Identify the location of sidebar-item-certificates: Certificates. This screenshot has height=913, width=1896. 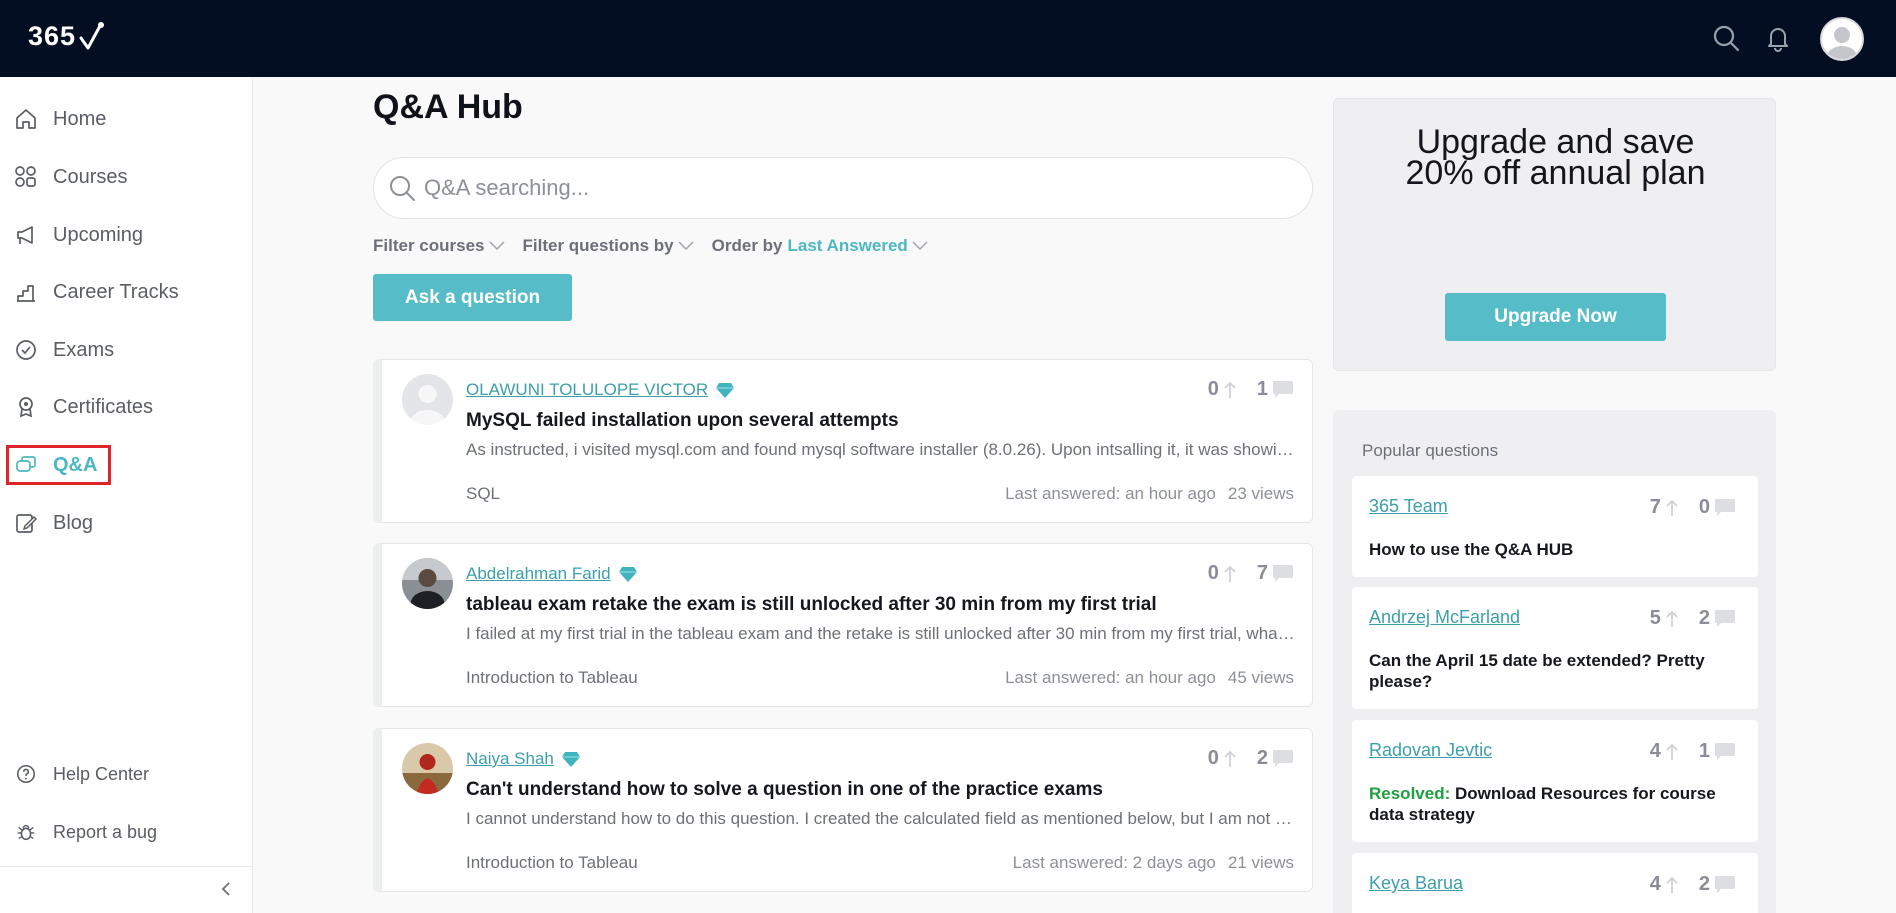
(122, 407).